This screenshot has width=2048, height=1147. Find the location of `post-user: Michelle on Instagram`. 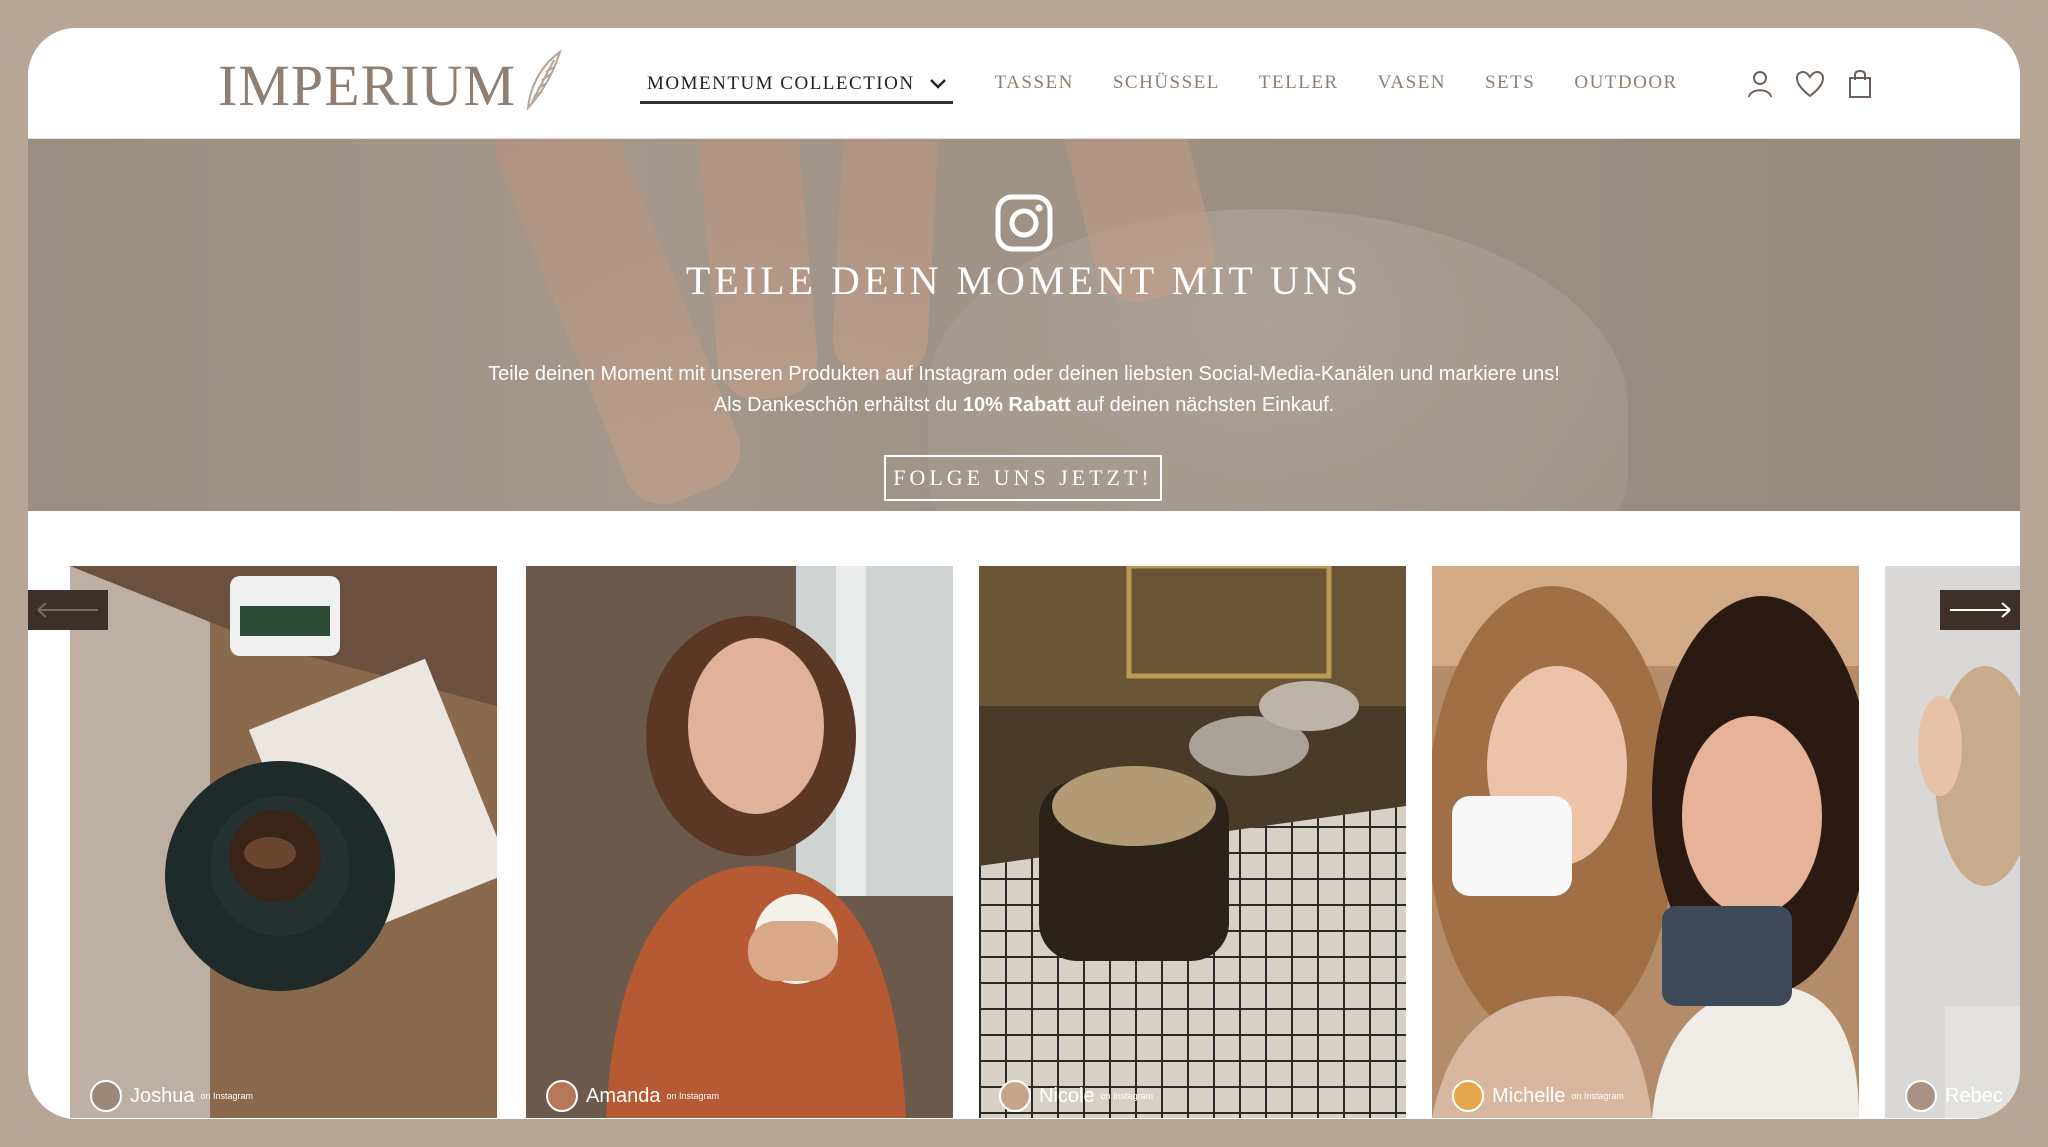

post-user: Michelle on Instagram is located at coordinates (1538, 1096).